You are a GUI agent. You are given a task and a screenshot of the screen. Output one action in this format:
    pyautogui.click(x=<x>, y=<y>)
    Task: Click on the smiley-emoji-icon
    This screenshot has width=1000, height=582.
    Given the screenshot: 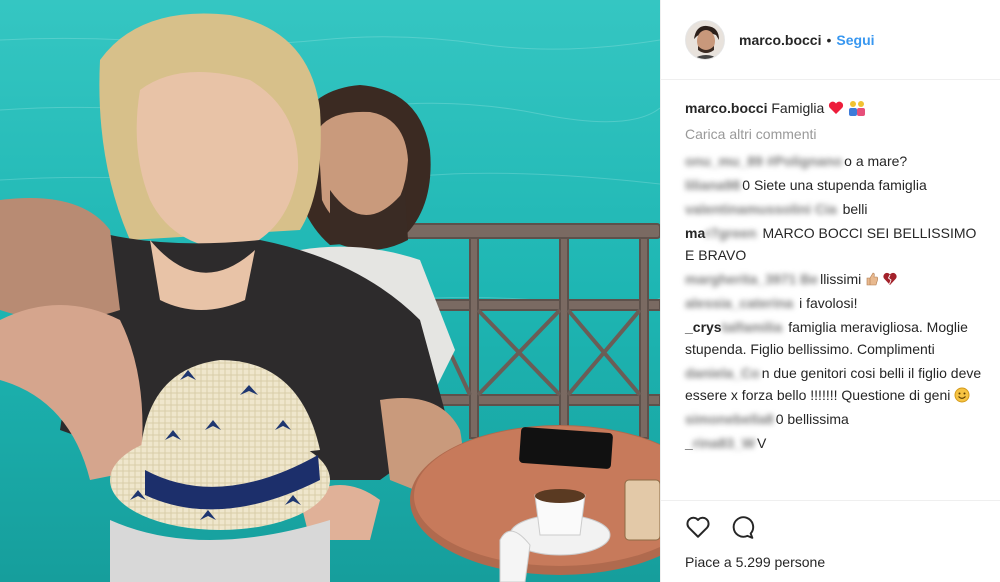 What is the action you would take?
    pyautogui.click(x=962, y=395)
    